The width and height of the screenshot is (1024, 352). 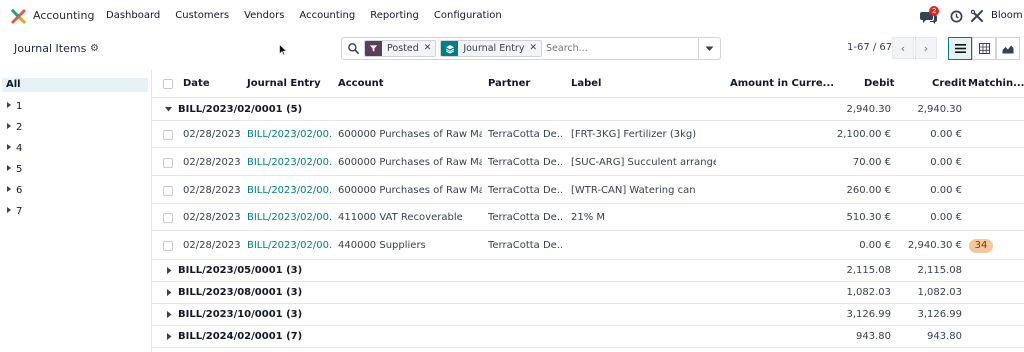 What do you see at coordinates (588, 293) in the screenshot?
I see `group-row: BILL/2023/08/0001 (3) 1,082.03 1,082.03` at bounding box center [588, 293].